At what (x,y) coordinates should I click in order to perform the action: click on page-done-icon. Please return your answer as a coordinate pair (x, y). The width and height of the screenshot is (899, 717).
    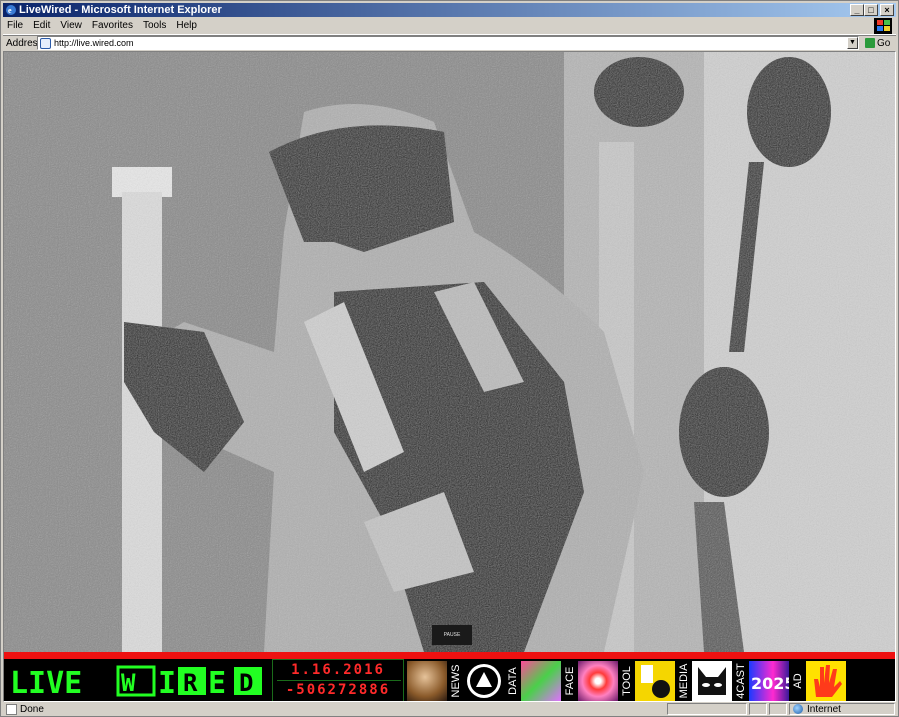
    Looking at the image, I should click on (11, 709).